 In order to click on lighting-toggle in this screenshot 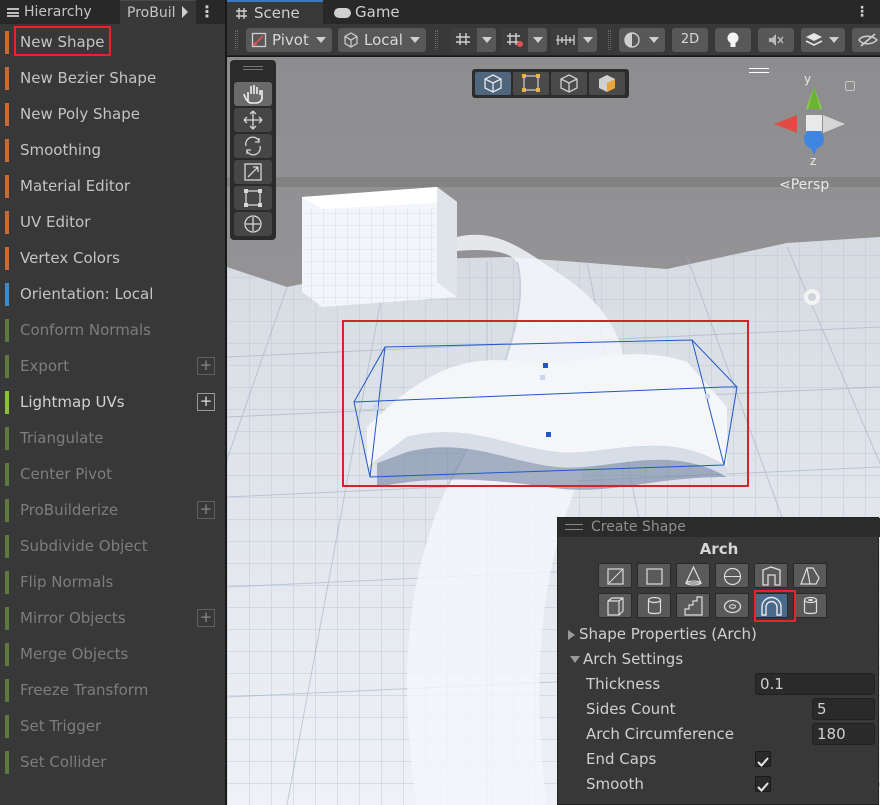, I will do `click(733, 40)`.